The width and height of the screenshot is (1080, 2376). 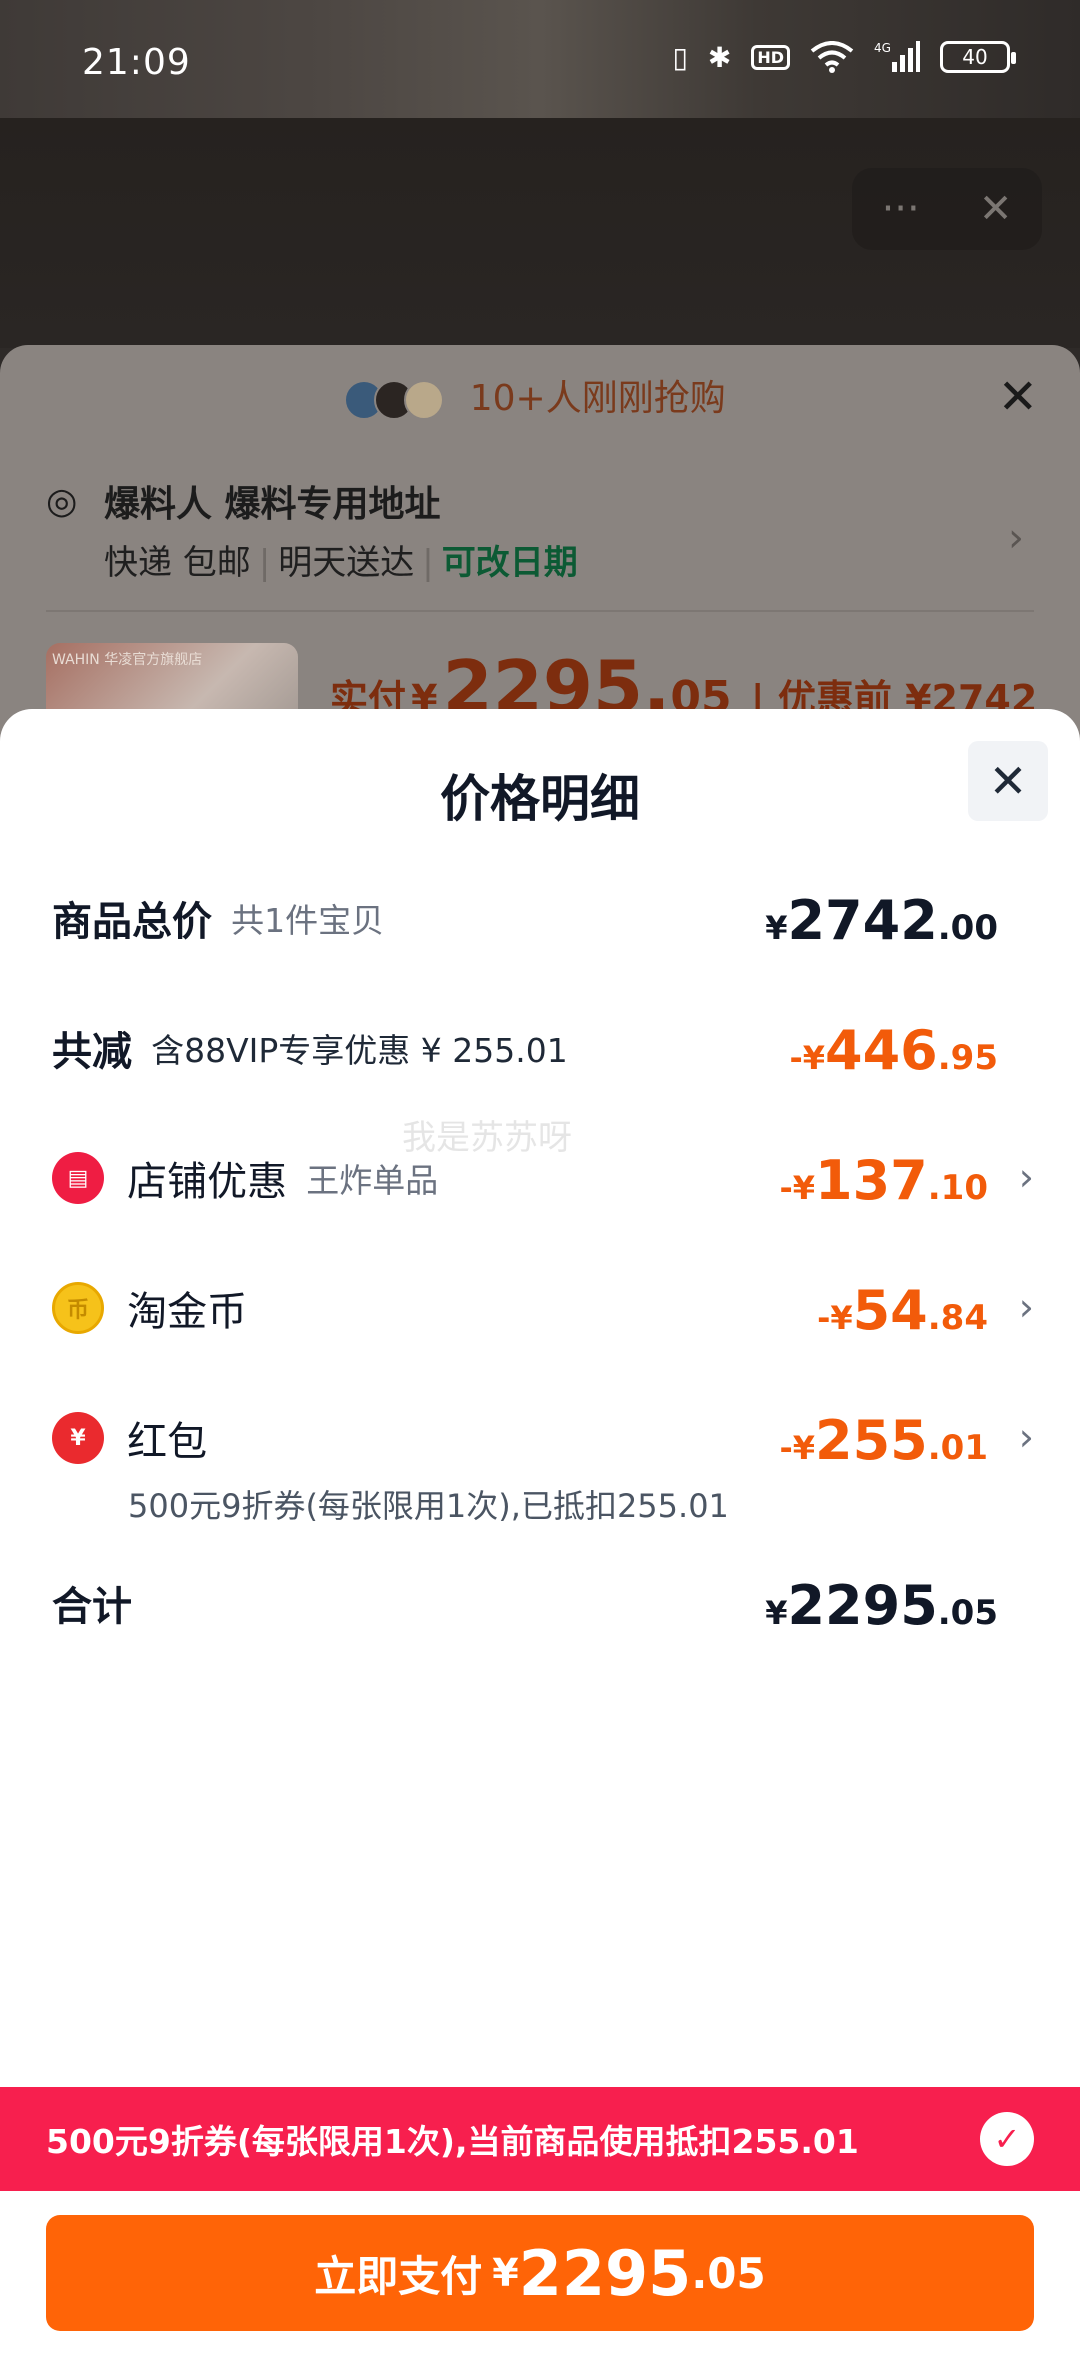 What do you see at coordinates (510, 563) in the screenshot?
I see `change-date-link: 可改日期` at bounding box center [510, 563].